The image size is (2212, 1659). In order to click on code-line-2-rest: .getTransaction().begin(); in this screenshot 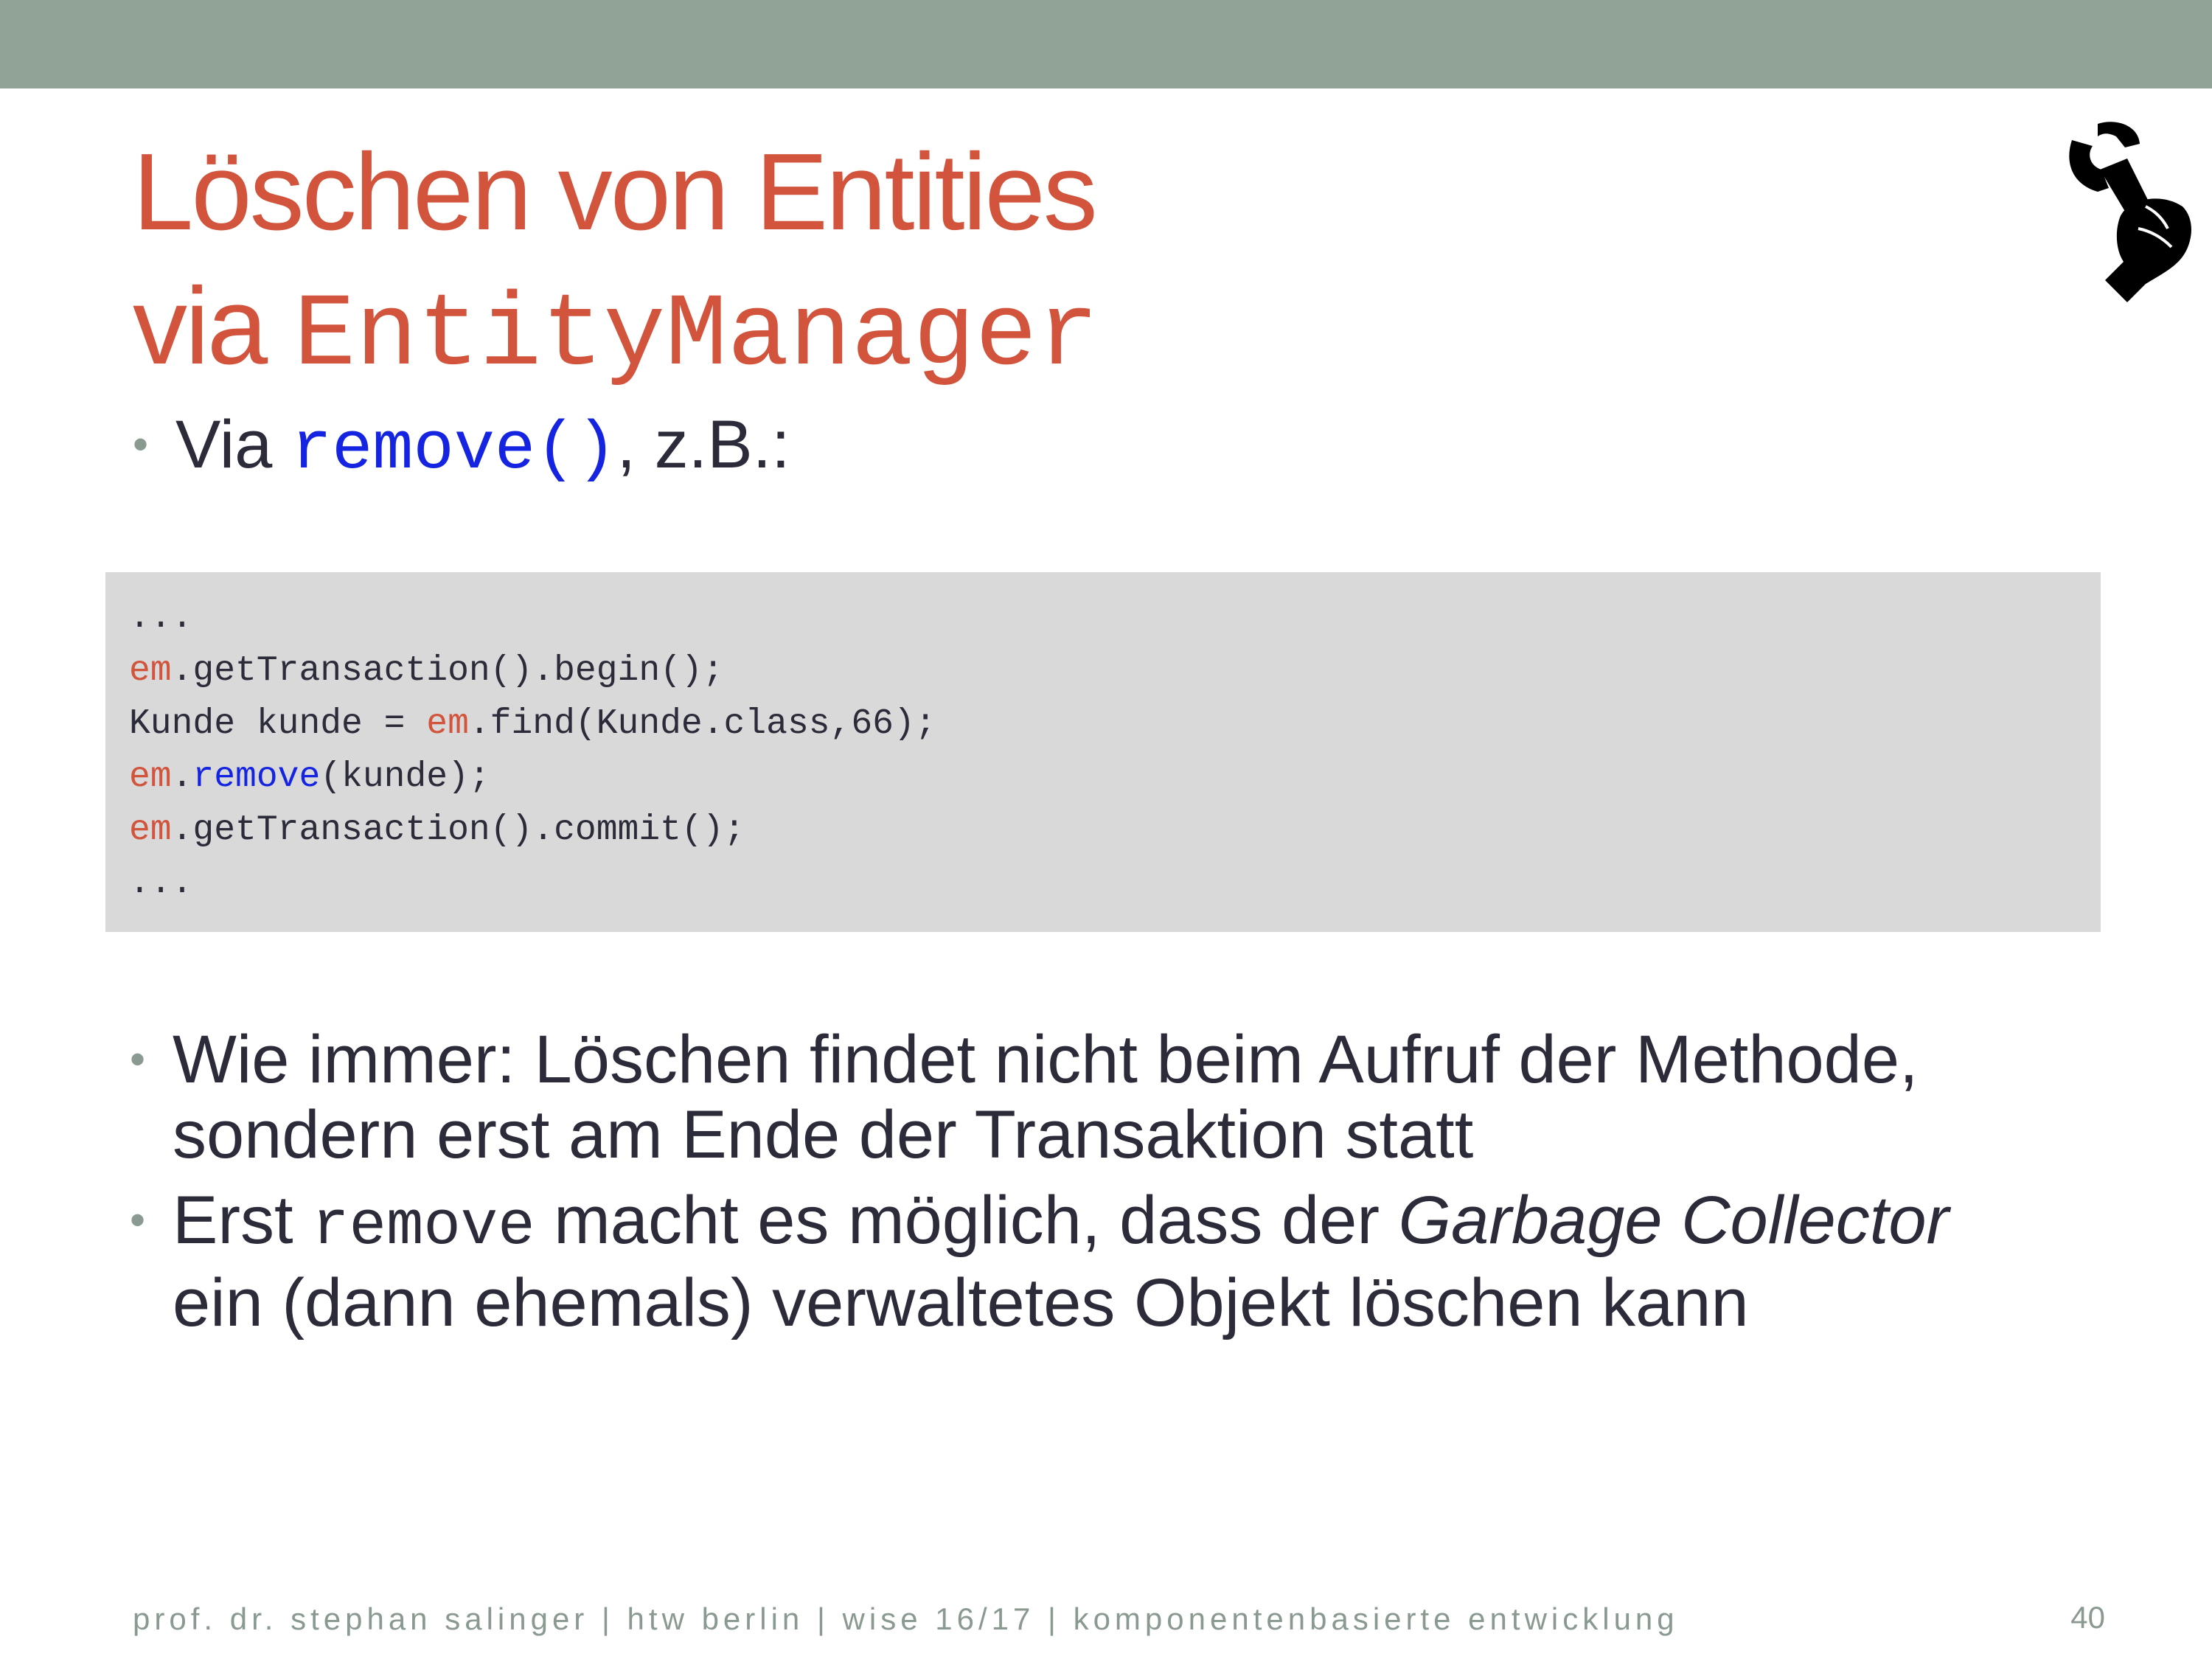, I will do `click(447, 671)`.